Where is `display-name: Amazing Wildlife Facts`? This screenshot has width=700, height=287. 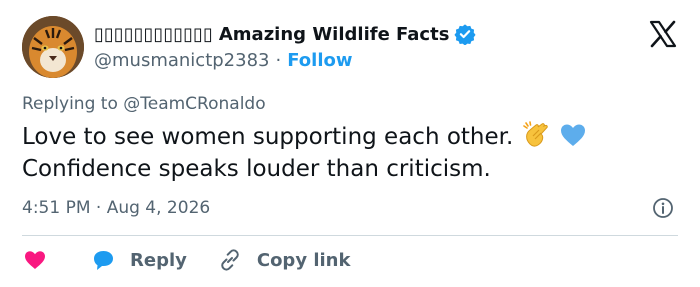
display-name: Amazing Wildlife Facts is located at coordinates (334, 34).